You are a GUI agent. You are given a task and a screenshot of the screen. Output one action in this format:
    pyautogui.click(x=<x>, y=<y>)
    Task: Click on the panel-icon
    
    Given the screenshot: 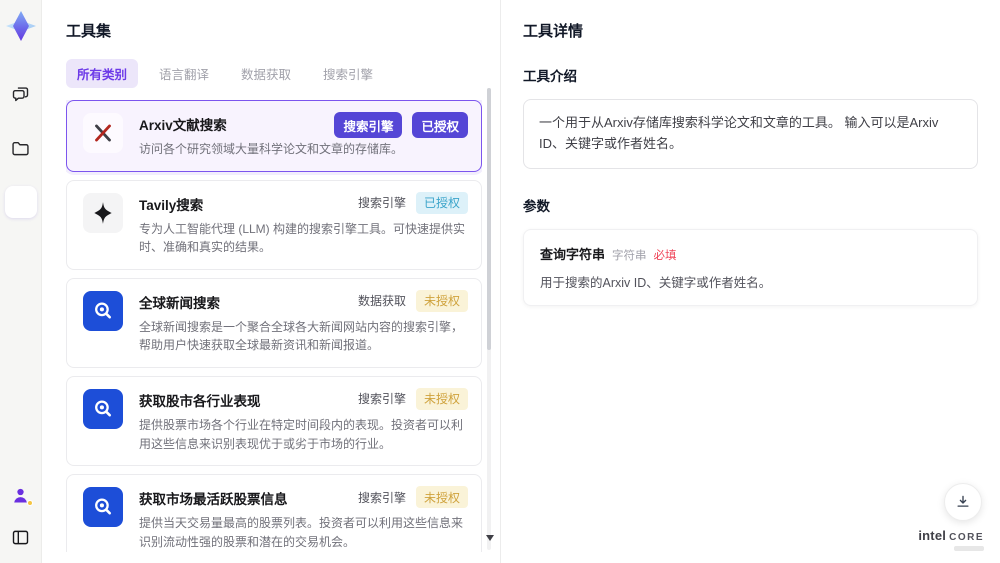 What is the action you would take?
    pyautogui.click(x=20, y=537)
    